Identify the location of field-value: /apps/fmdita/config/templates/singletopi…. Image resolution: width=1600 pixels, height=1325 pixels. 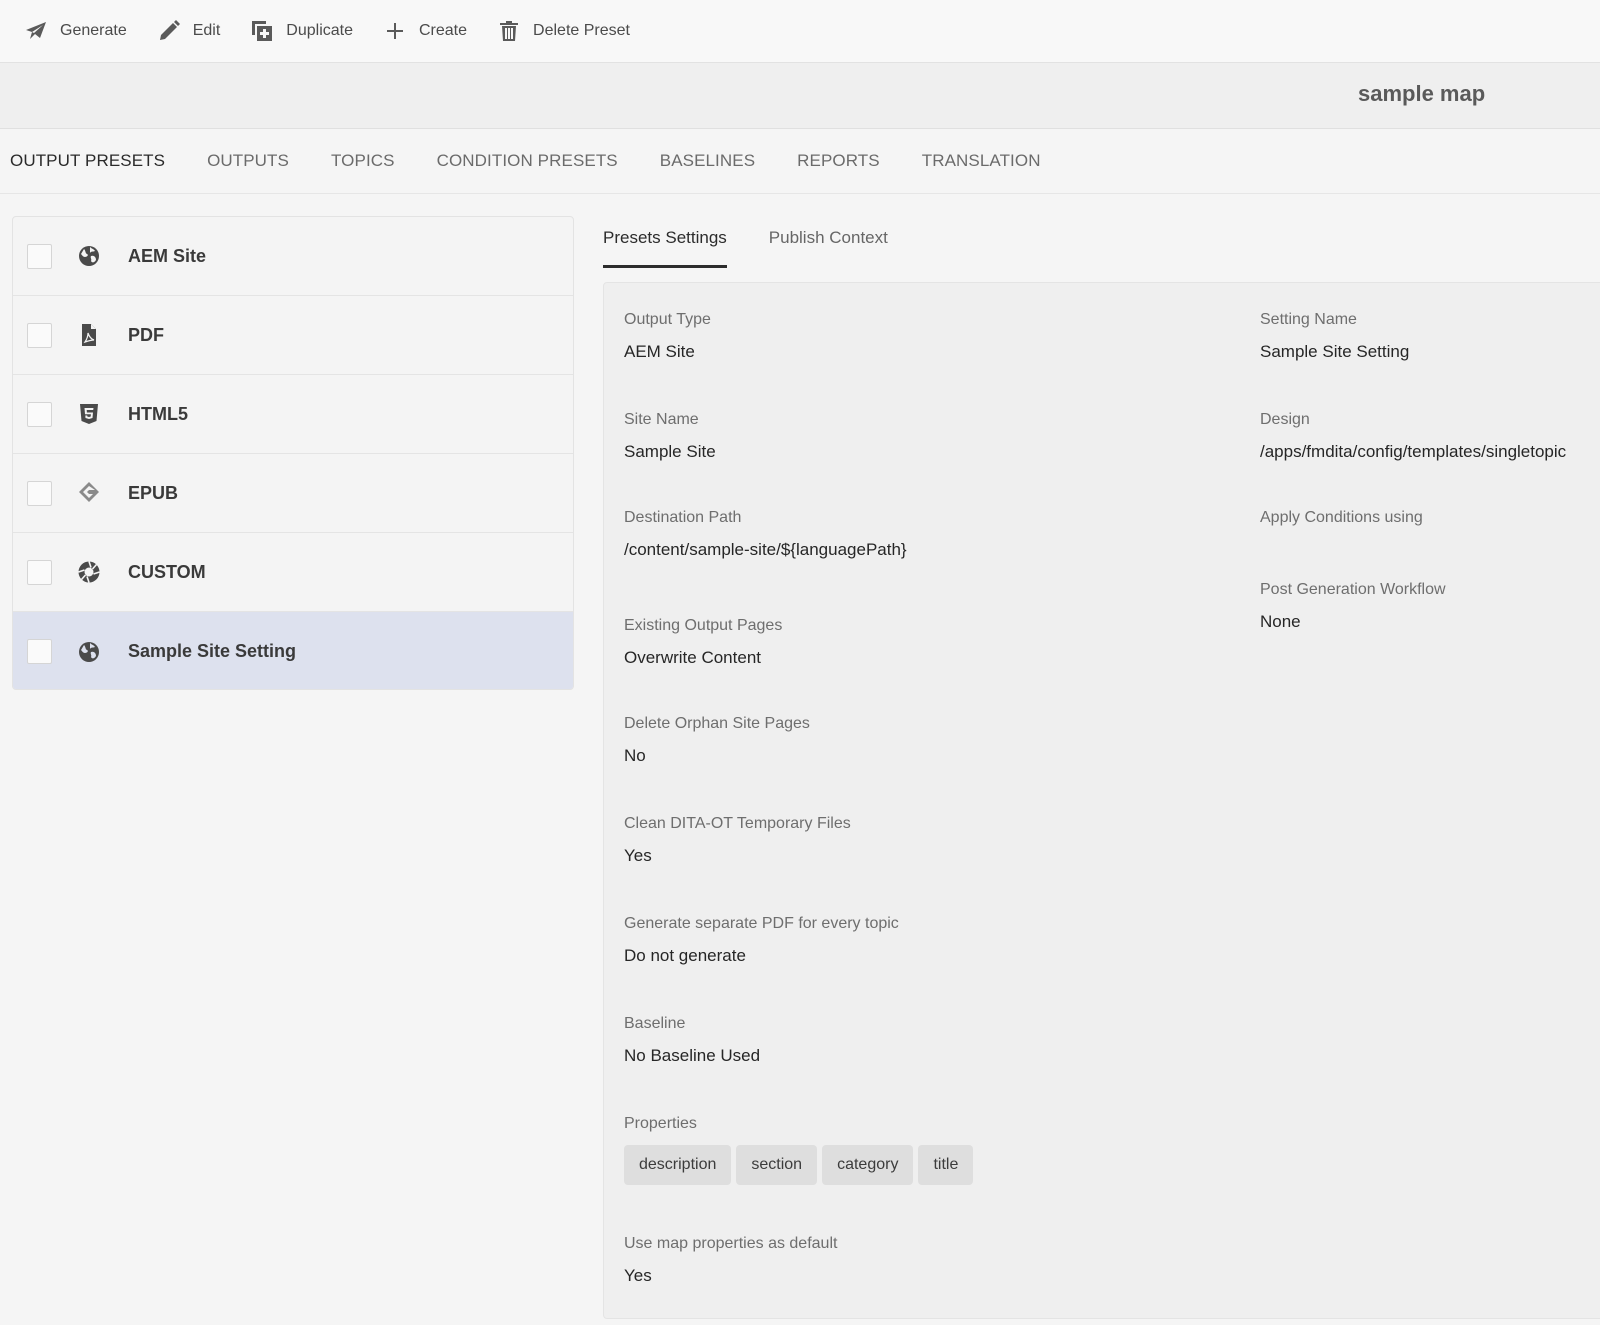
(1413, 451).